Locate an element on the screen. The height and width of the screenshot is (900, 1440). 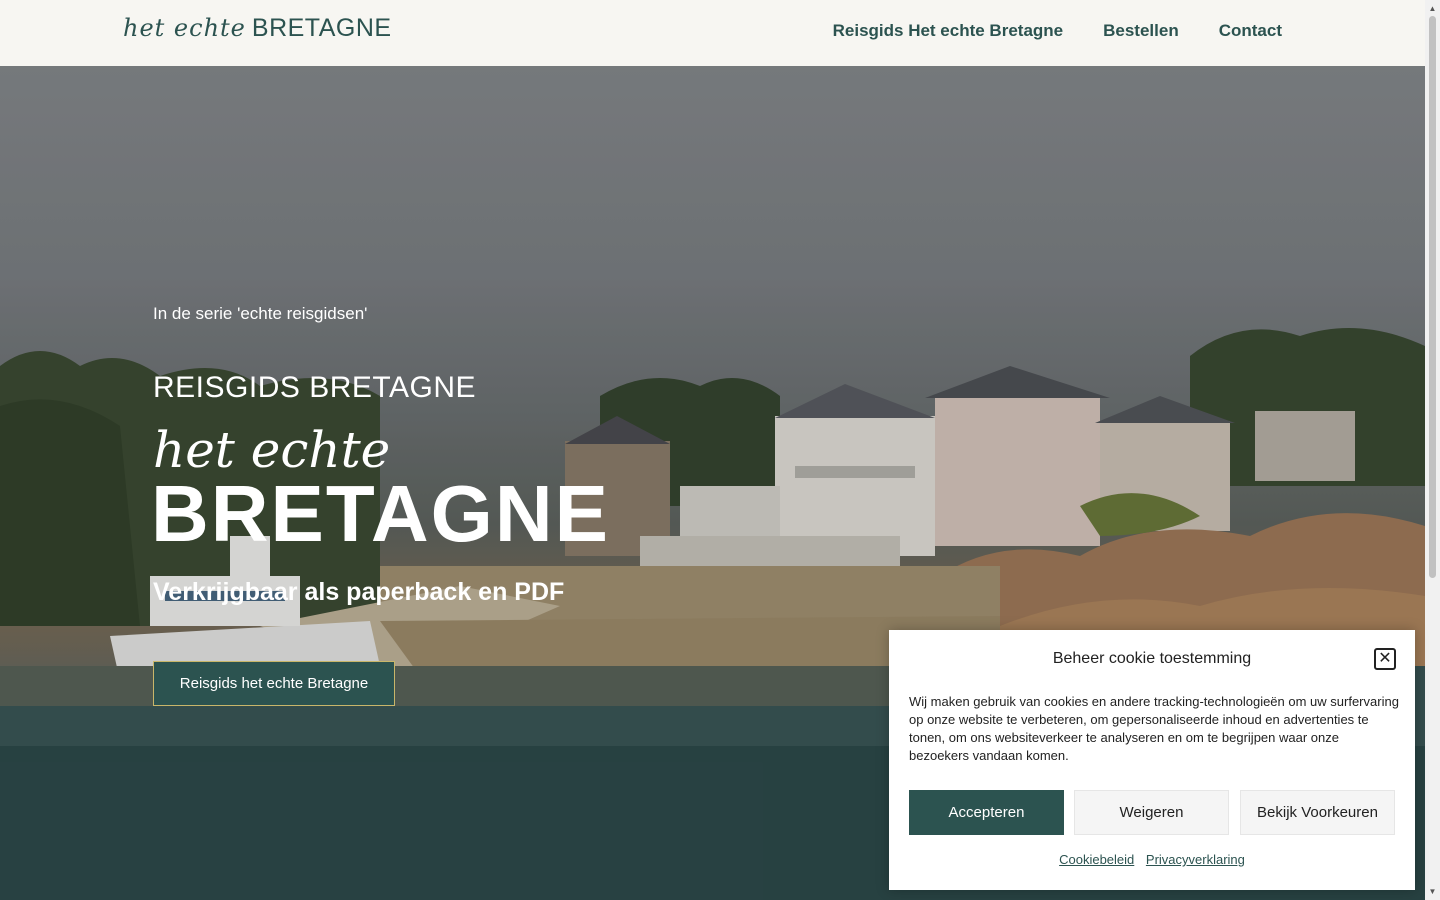
cookie-policy-link: Cookiebeleid is located at coordinates (1096, 859).